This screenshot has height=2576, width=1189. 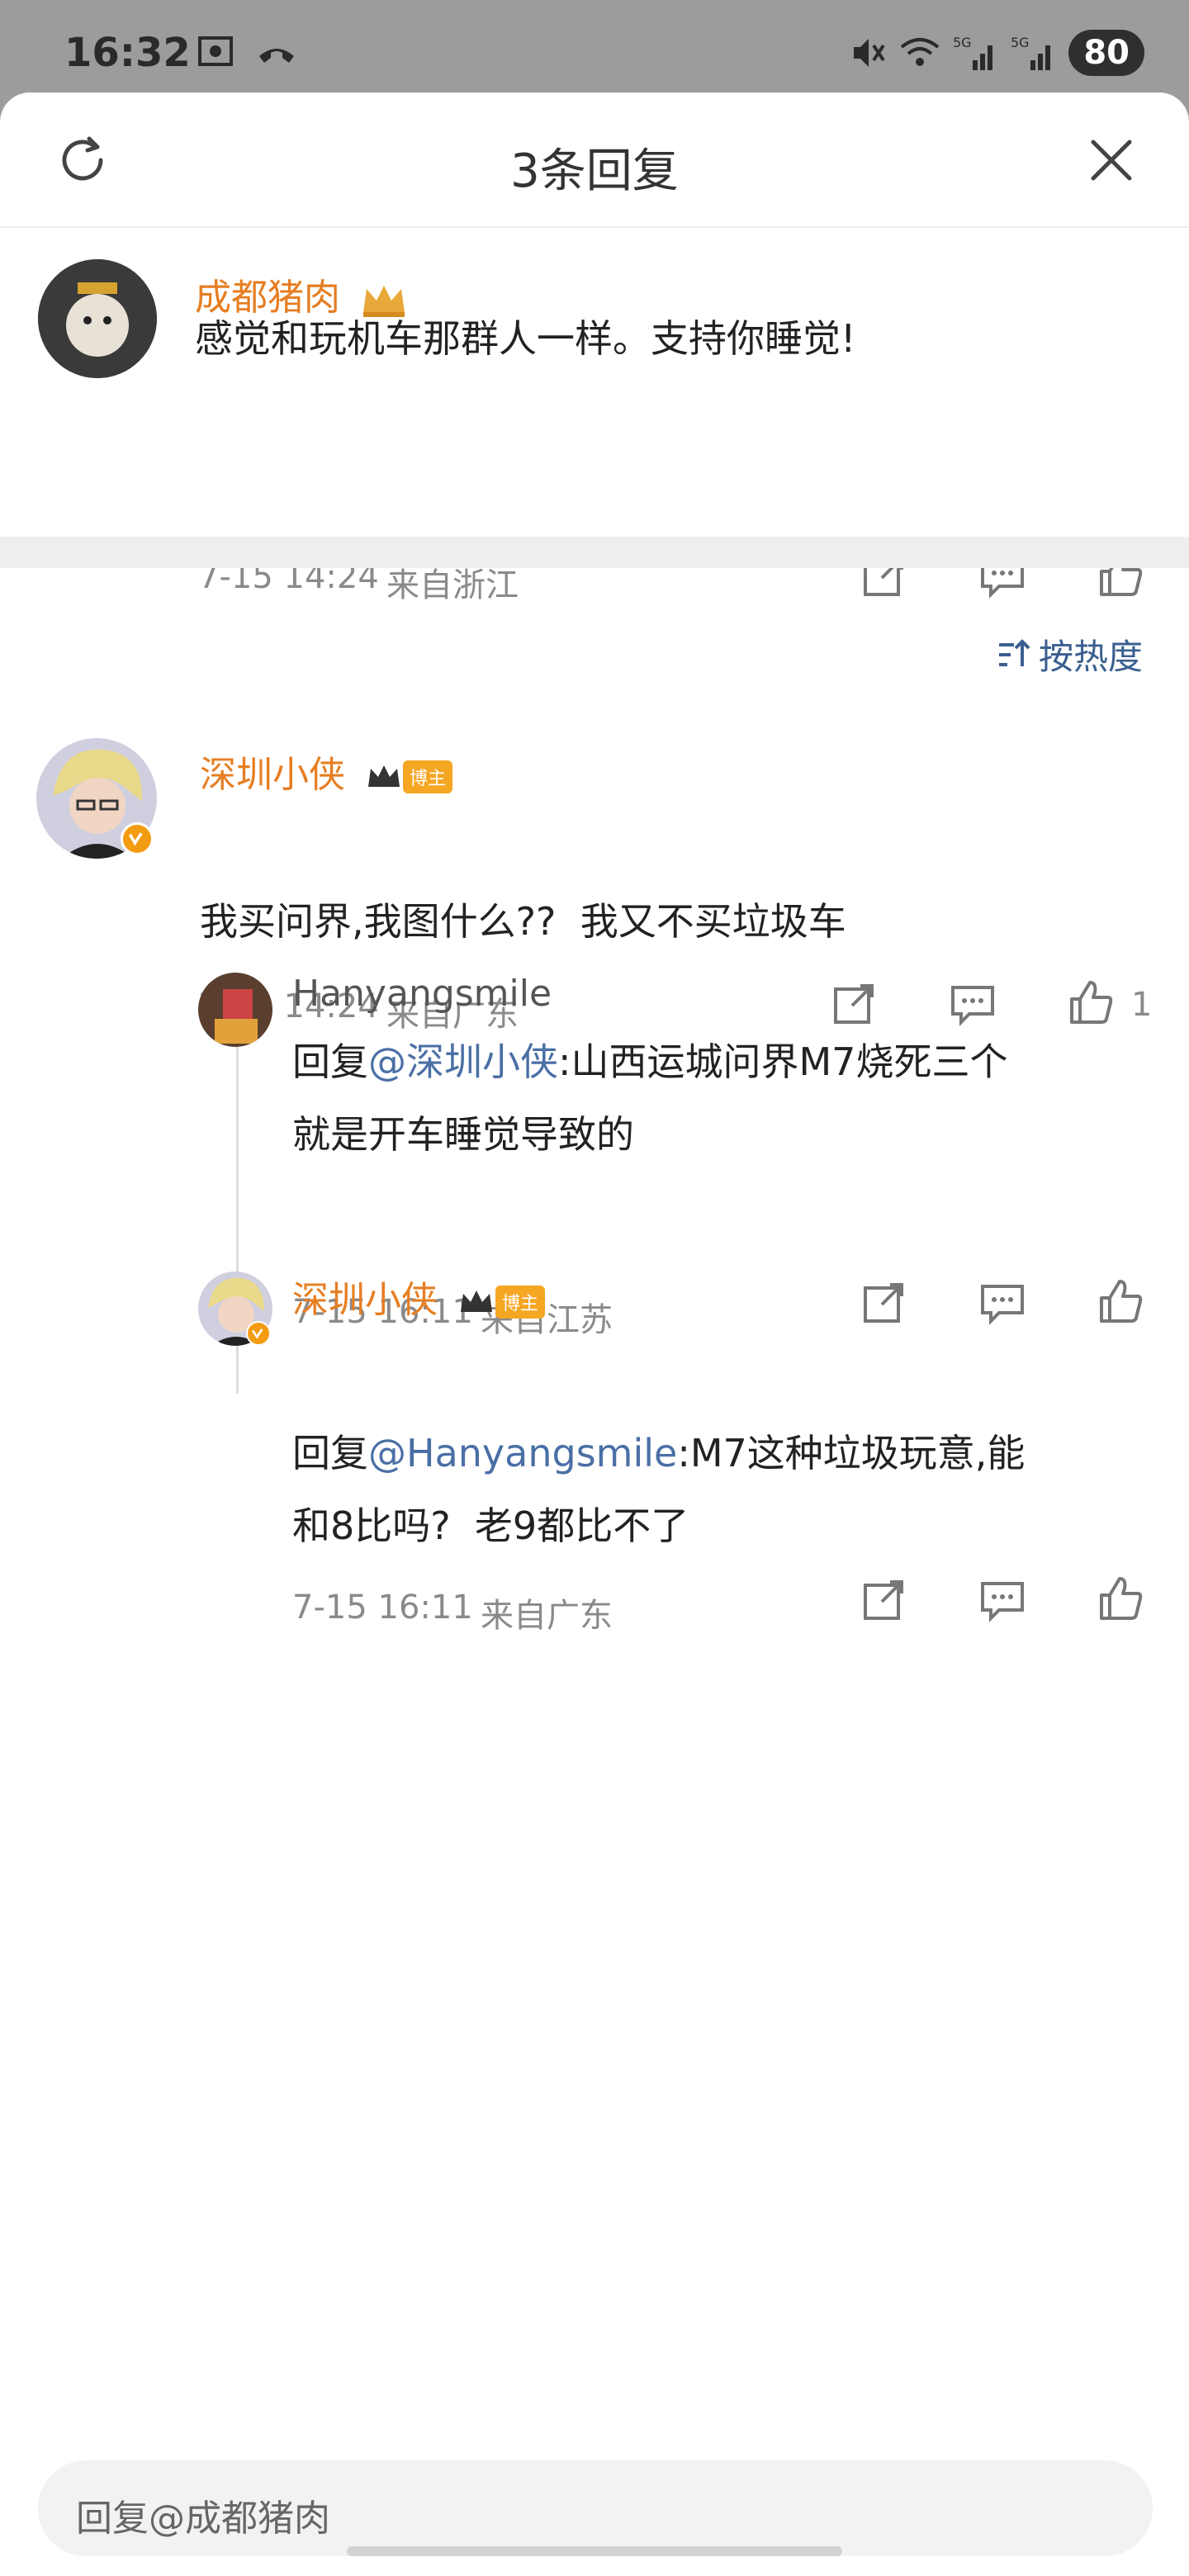 I want to click on reply-time: 7-15 16:11, so click(x=382, y=1608).